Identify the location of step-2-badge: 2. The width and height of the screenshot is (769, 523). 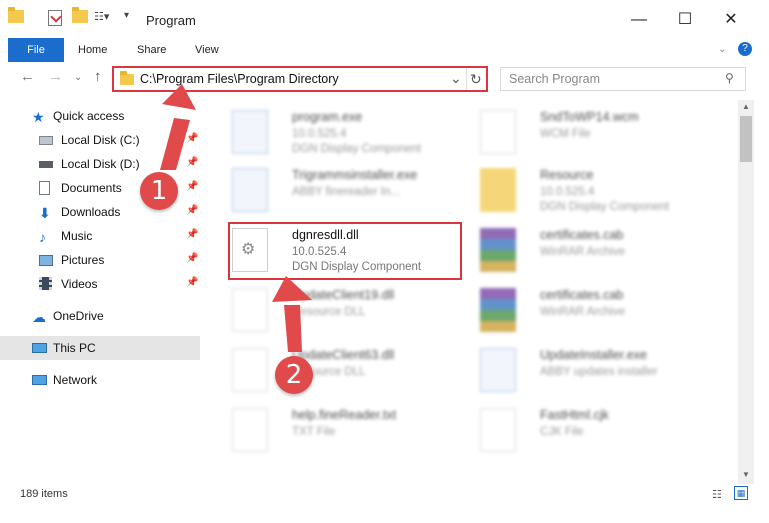
(294, 375).